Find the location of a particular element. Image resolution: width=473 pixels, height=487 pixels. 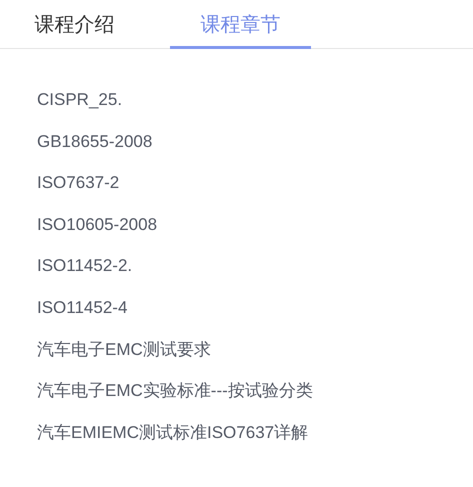

chapter-link: 汽车EMIEMC测试标准ISO7637详解 is located at coordinates (172, 432).